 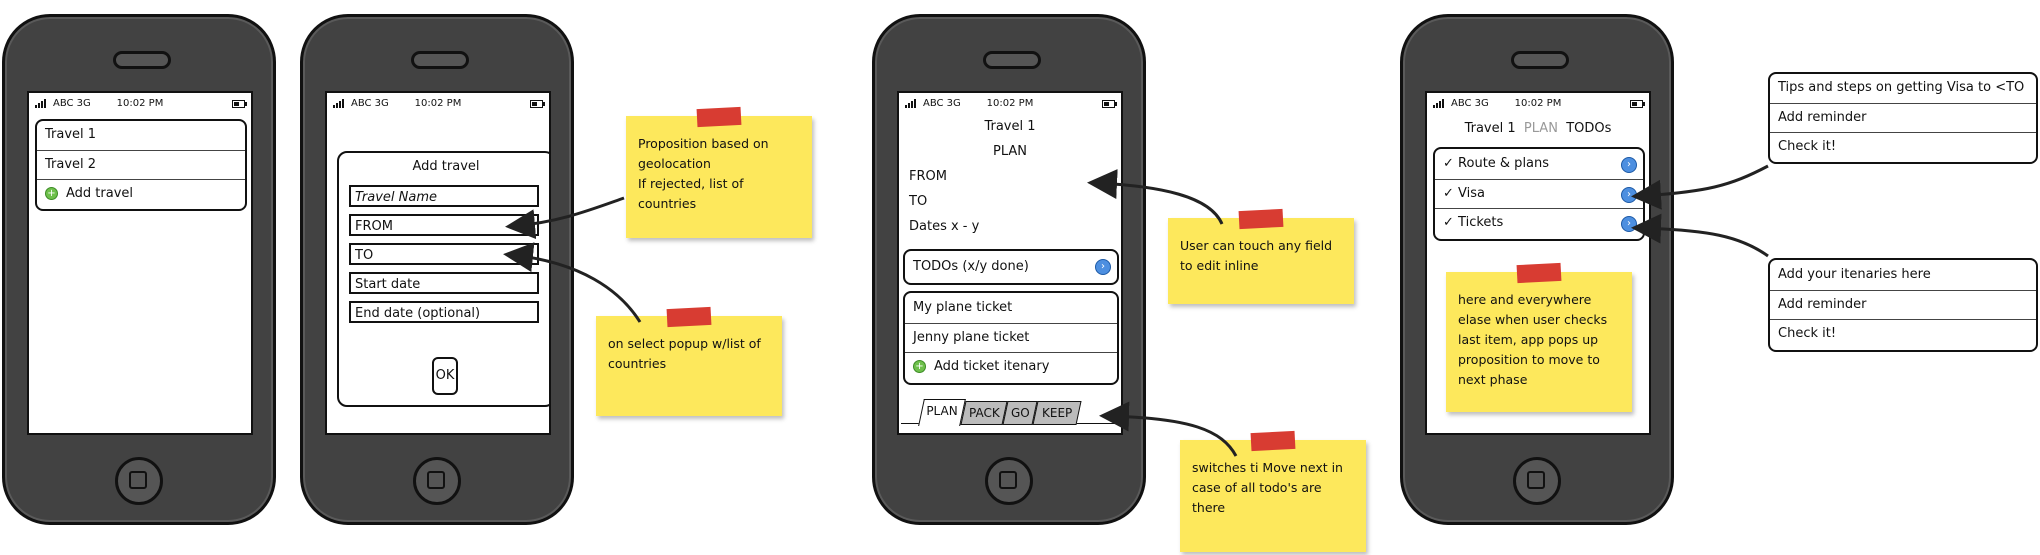 I want to click on arrow-geolocation, so click(x=565, y=218).